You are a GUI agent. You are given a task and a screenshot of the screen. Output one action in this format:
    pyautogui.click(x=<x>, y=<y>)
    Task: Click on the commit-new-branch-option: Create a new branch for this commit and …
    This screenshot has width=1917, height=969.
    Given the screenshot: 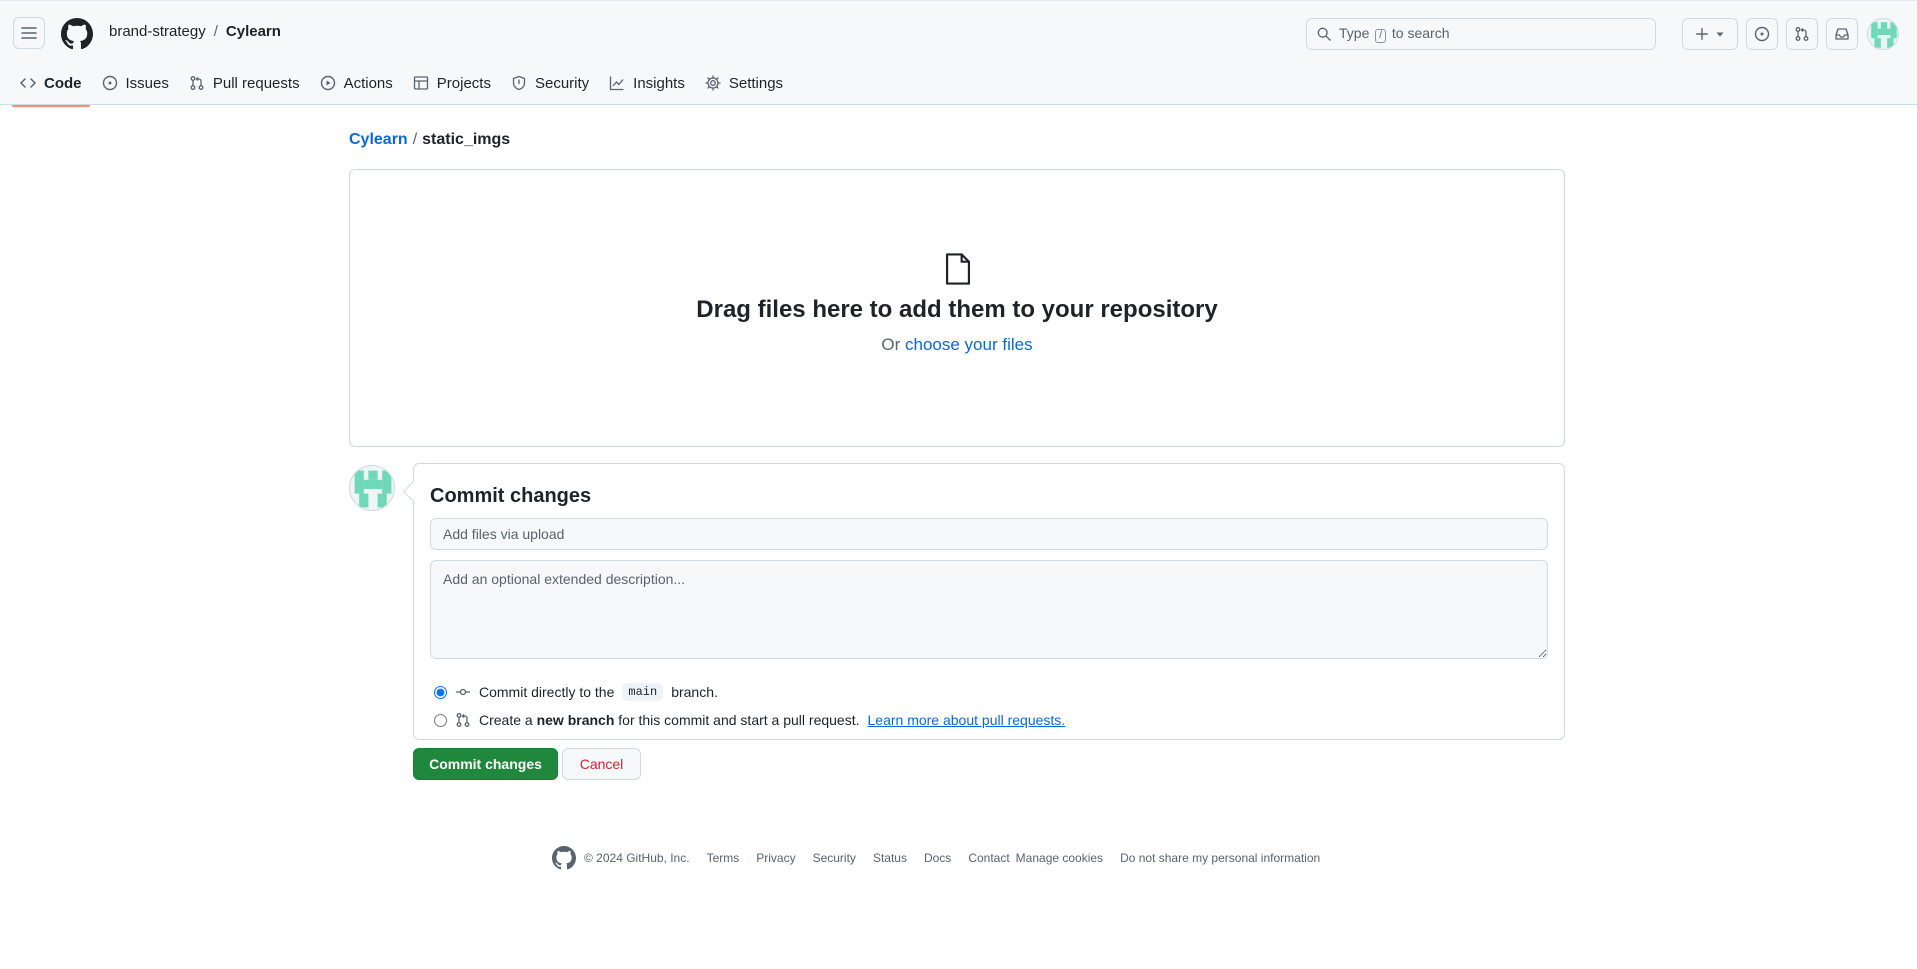 What is the action you would take?
    pyautogui.click(x=749, y=720)
    